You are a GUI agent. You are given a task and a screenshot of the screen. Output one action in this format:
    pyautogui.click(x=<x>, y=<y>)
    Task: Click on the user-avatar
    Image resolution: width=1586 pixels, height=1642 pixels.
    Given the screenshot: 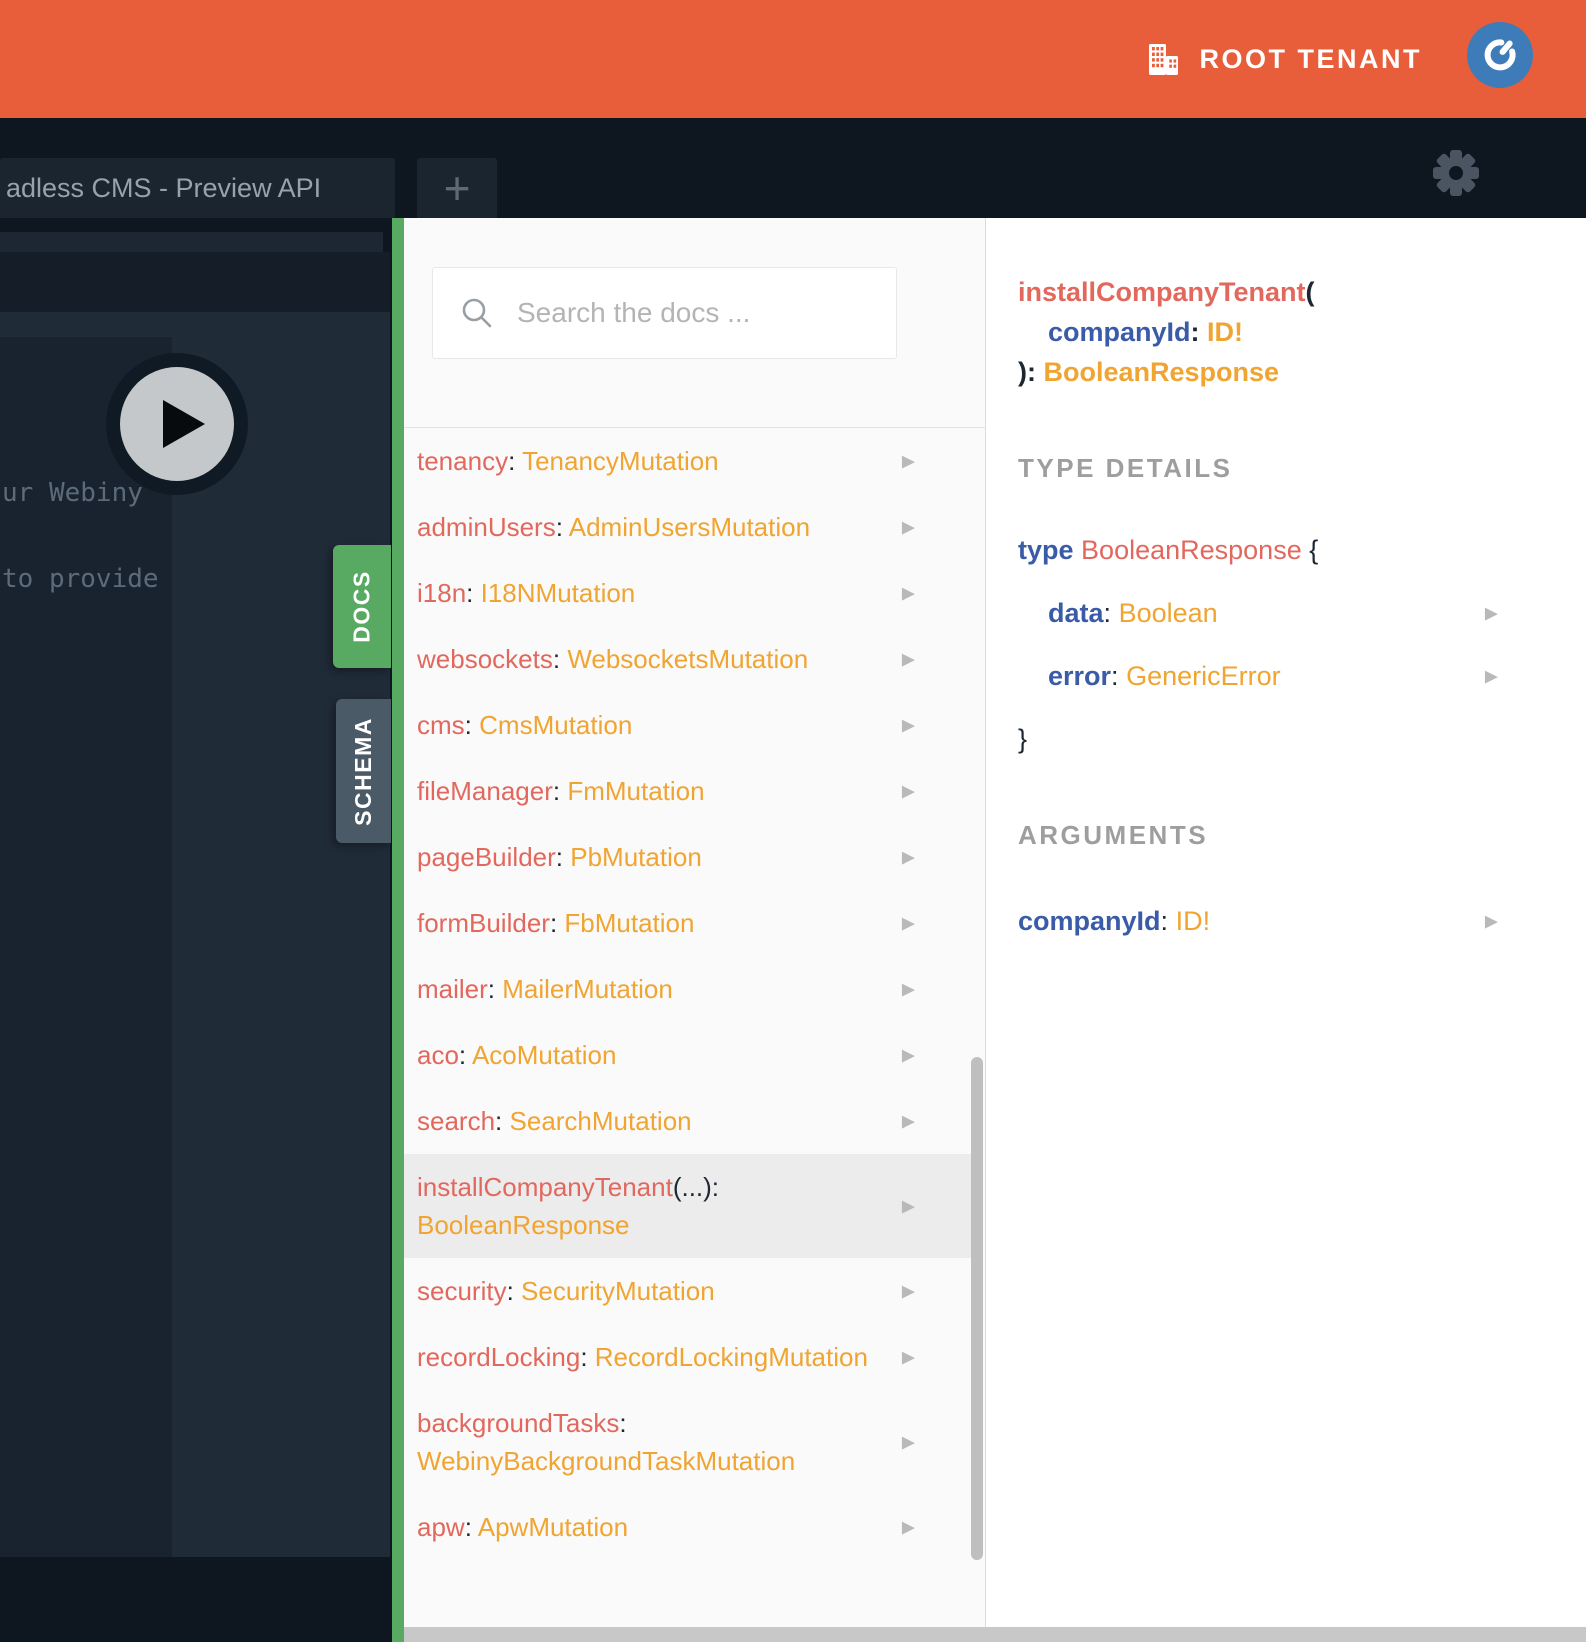 What is the action you would take?
    pyautogui.click(x=1500, y=55)
    